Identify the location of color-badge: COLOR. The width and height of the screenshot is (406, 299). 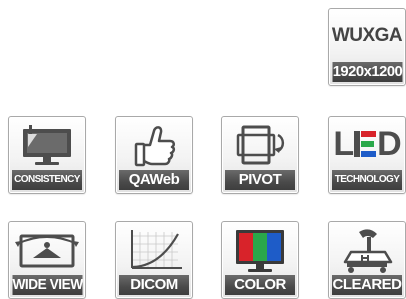
(260, 260).